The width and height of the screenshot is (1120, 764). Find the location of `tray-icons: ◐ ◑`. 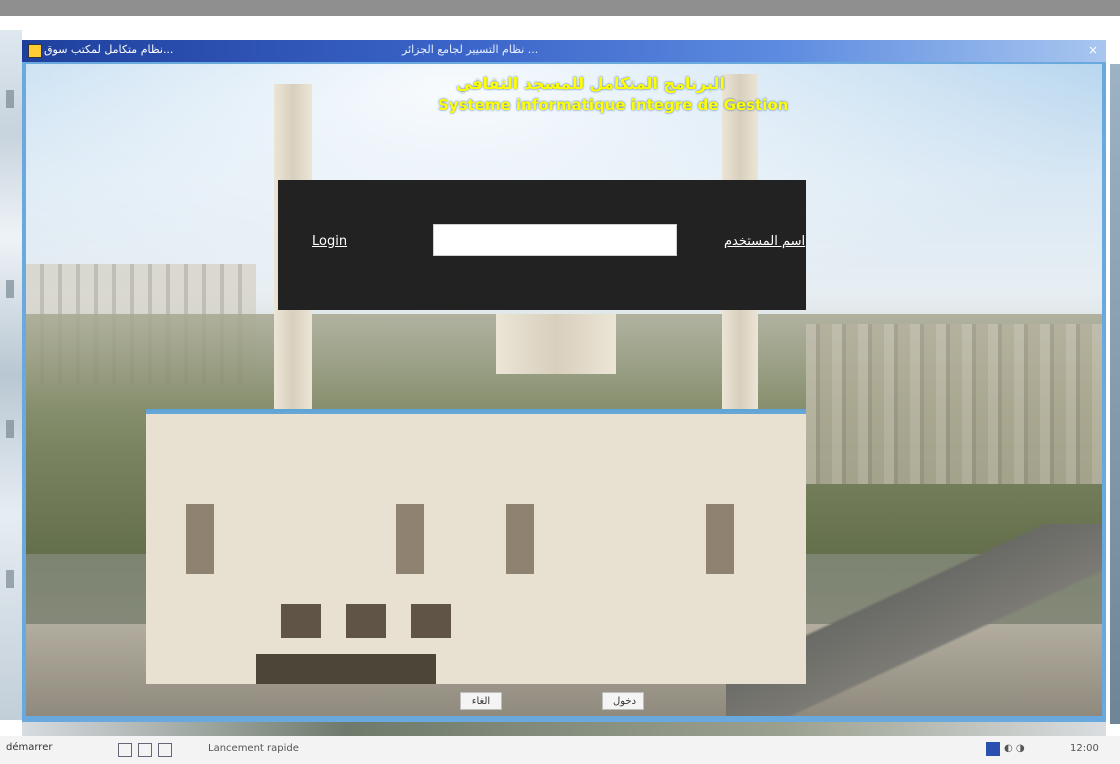

tray-icons: ◐ ◑ is located at coordinates (1014, 748).